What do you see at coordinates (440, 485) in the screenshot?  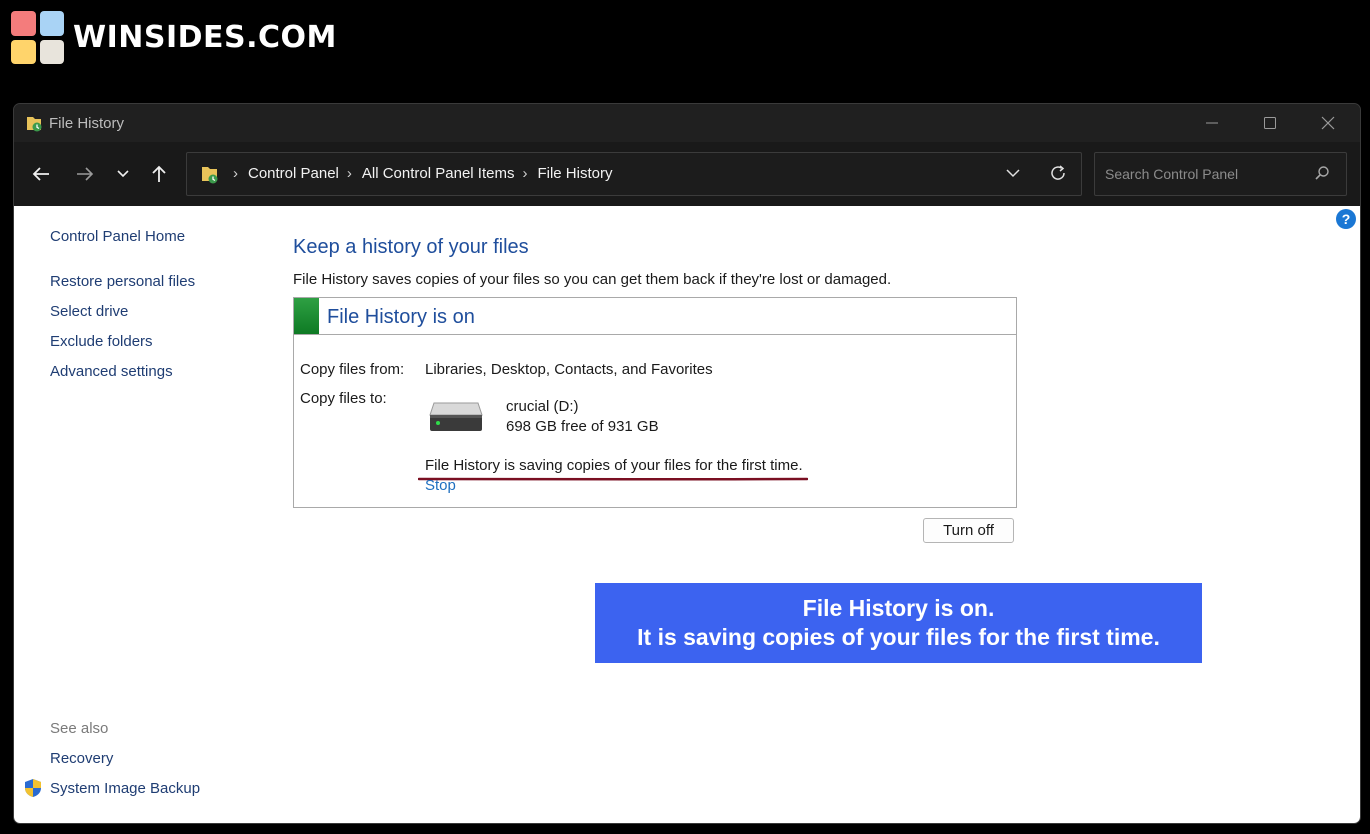 I see `stop-link: Stop` at bounding box center [440, 485].